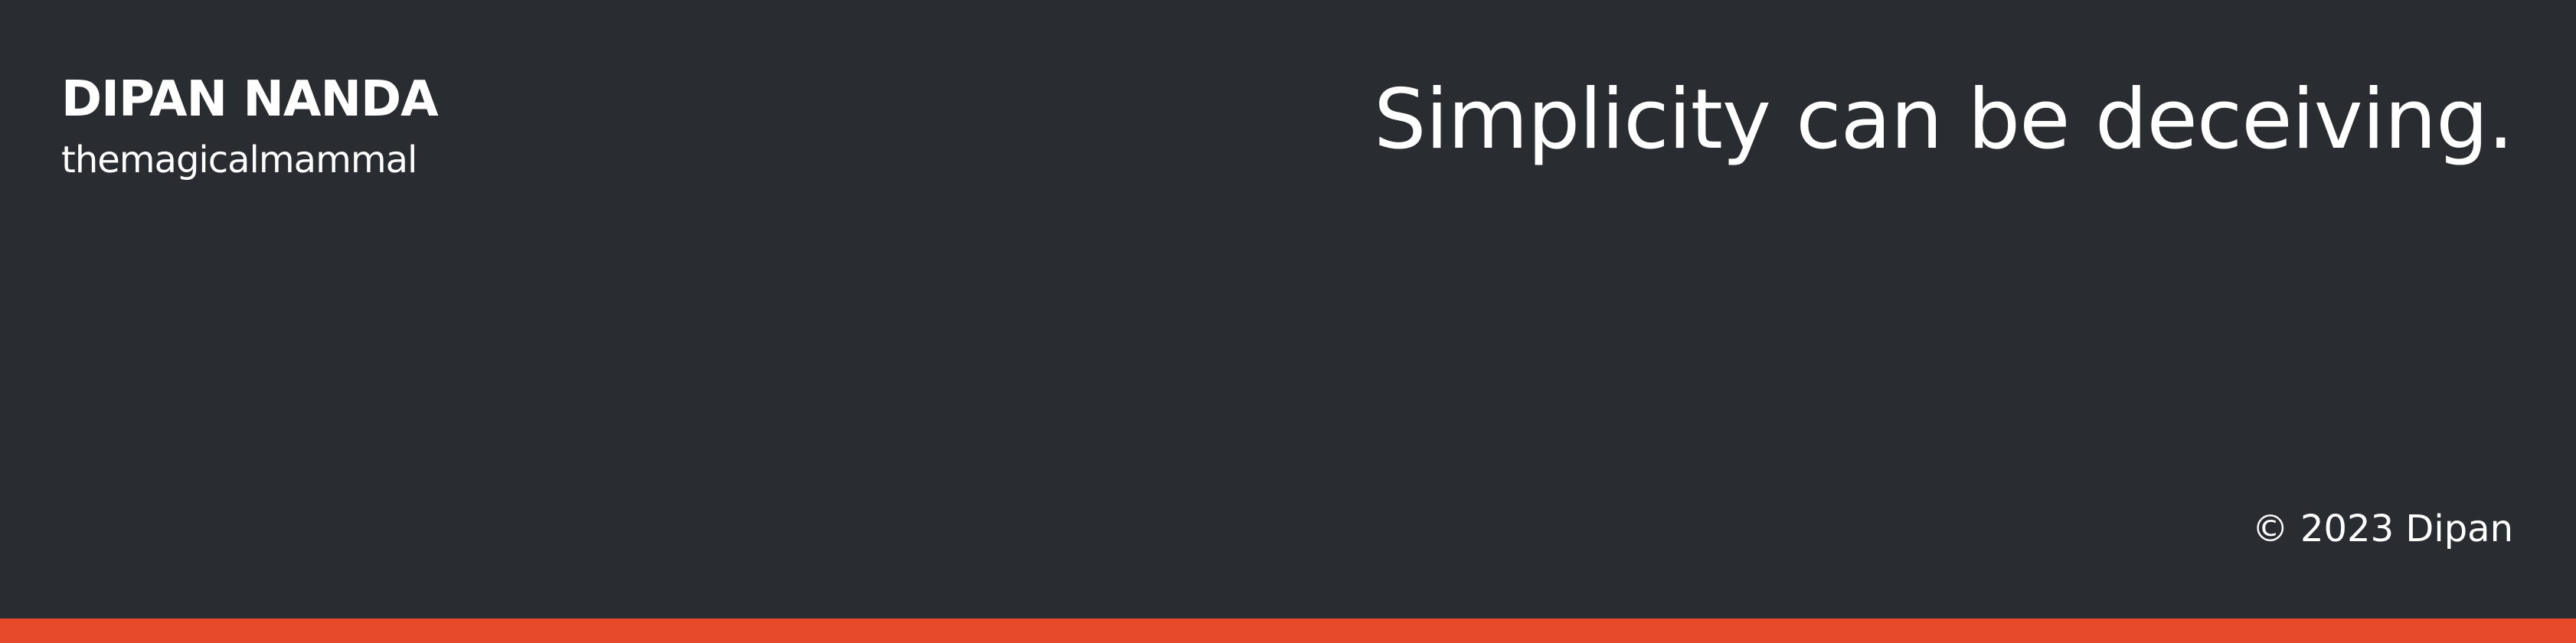 Image resolution: width=2576 pixels, height=643 pixels. I want to click on copyright-text: © 2023 Dipan, so click(2382, 529).